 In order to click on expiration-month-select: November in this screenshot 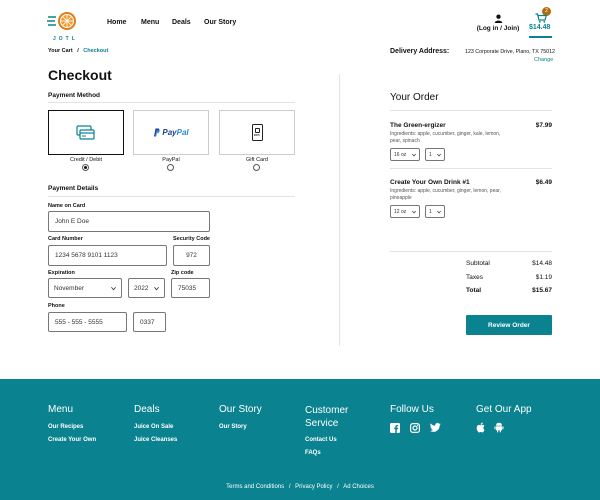, I will do `click(85, 288)`.